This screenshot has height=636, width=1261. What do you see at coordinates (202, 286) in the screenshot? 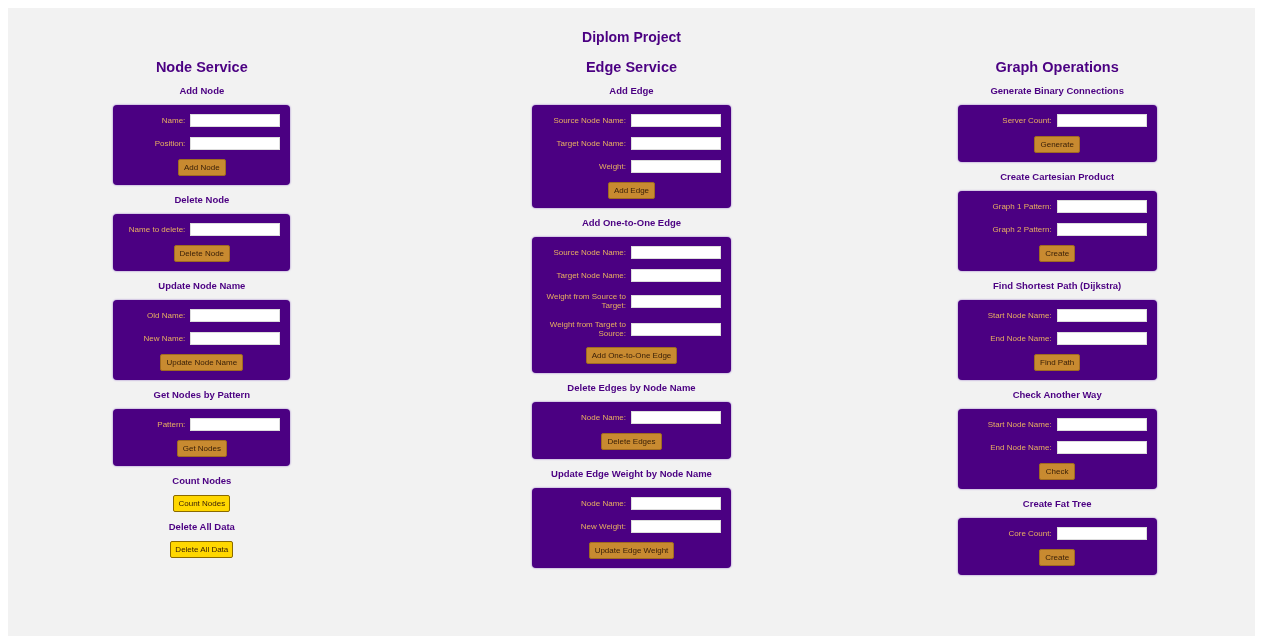
I see `section-title: Update Node Name` at bounding box center [202, 286].